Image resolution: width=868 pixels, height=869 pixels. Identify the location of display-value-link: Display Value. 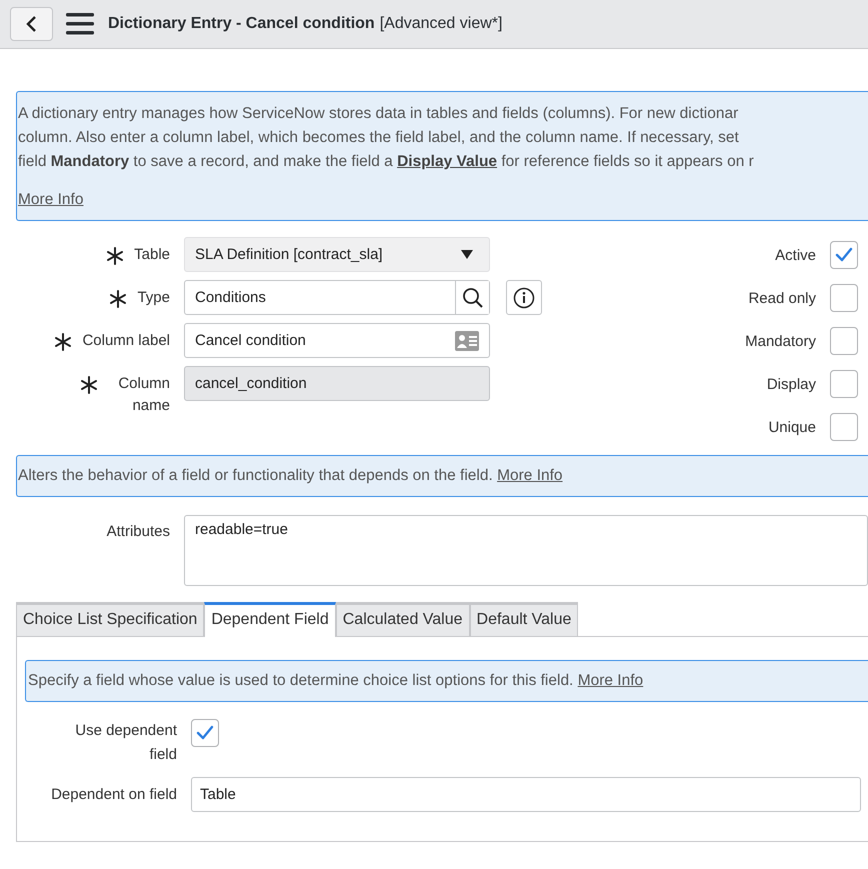
(447, 161).